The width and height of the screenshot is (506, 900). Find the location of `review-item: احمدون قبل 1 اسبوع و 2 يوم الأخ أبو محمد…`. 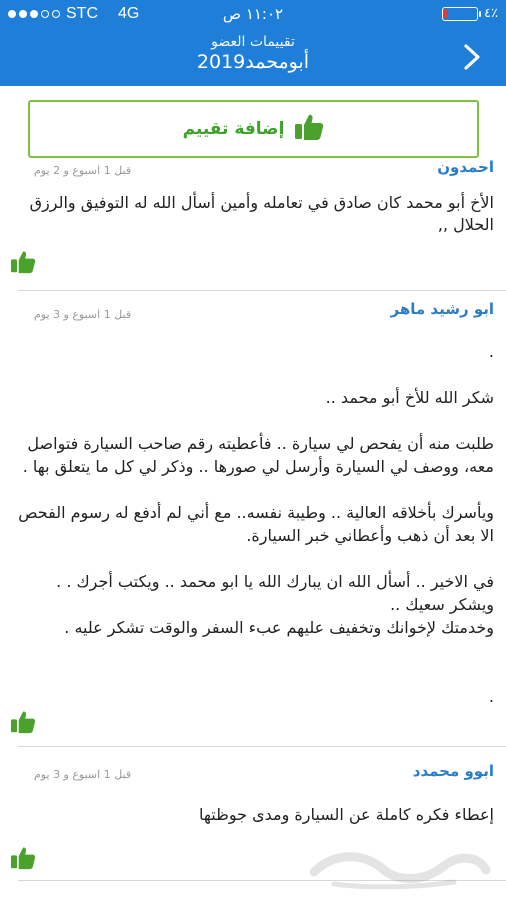

review-item: احمدون قبل 1 اسبوع و 2 يوم الأخ أبو محمد… is located at coordinates (253, 221).